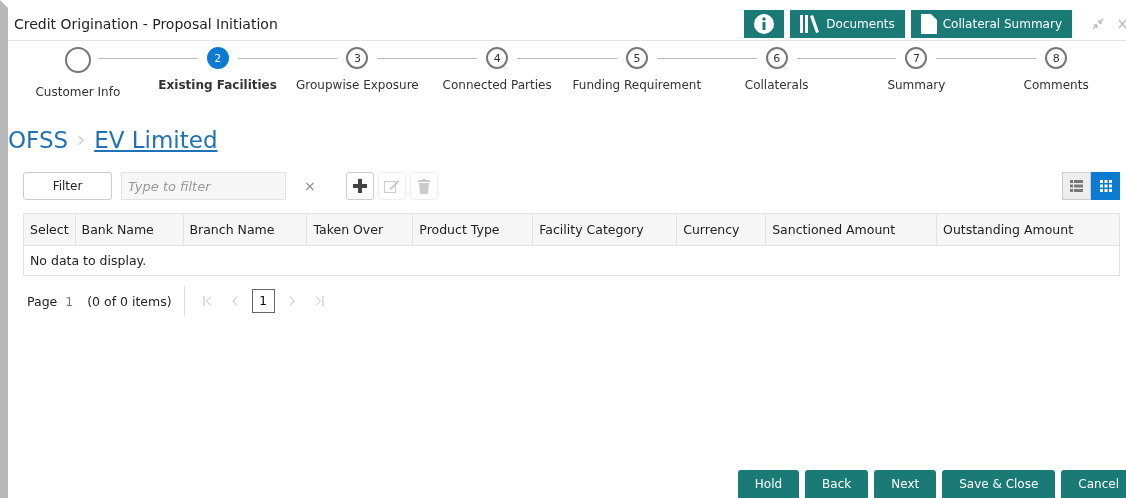 This screenshot has height=498, width=1126. I want to click on breadcrumb-item: OFSS, so click(38, 140).